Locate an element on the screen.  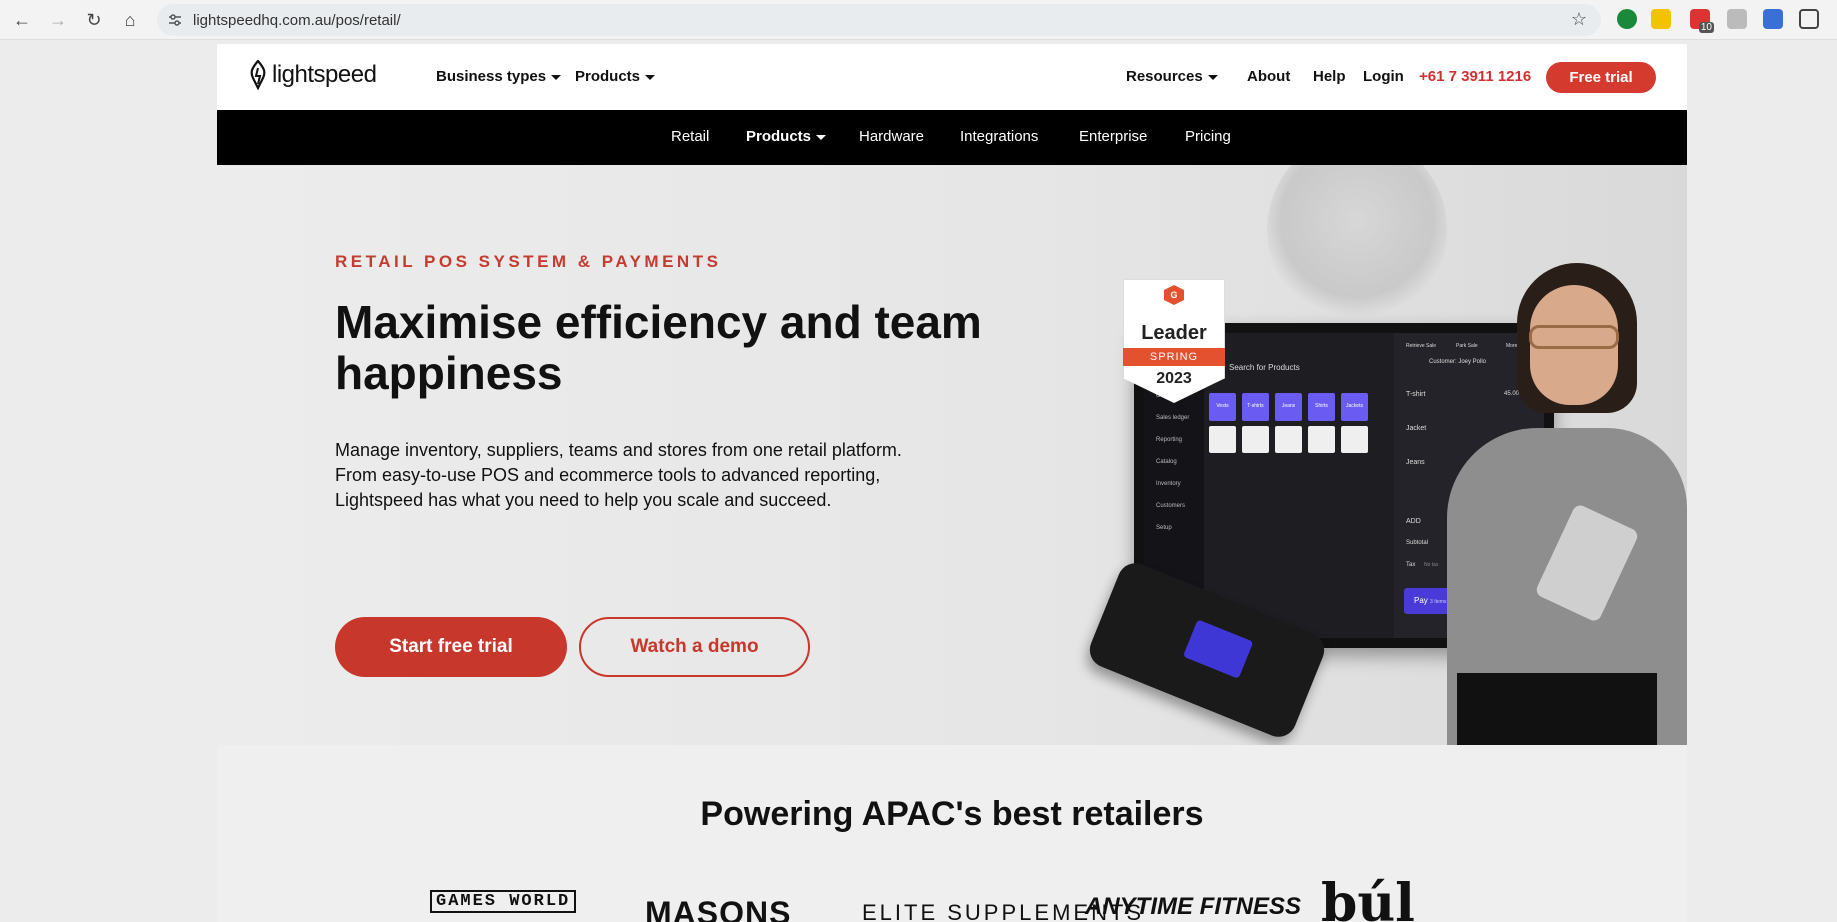
reload-icon: ↻ is located at coordinates (94, 20).